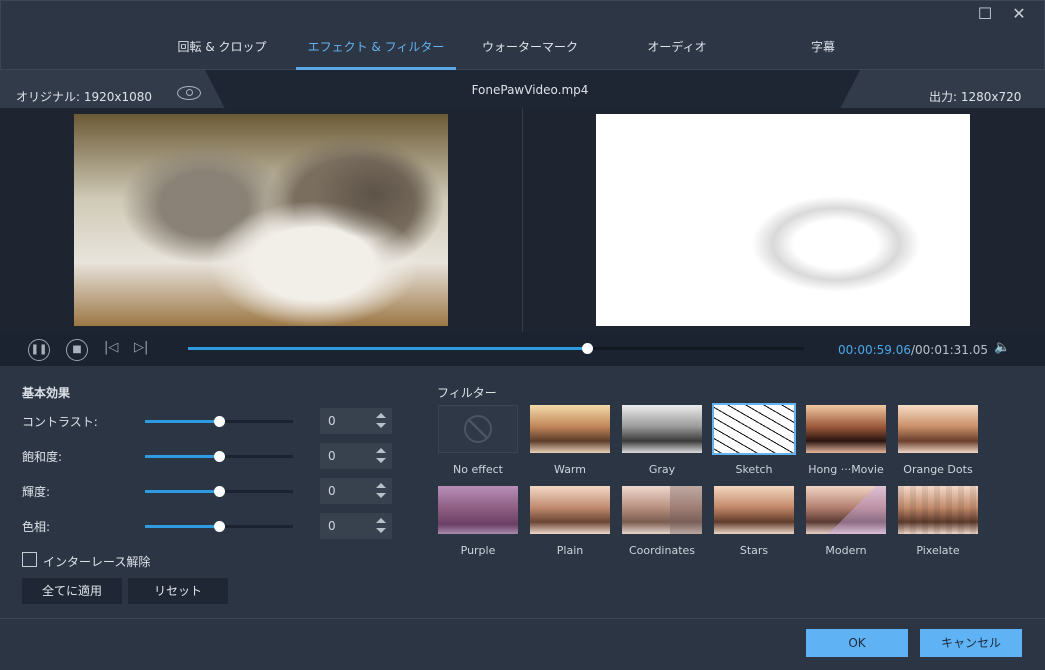 This screenshot has width=1045, height=670. What do you see at coordinates (46, 393) in the screenshot?
I see `basic-effects-title: 基本効果` at bounding box center [46, 393].